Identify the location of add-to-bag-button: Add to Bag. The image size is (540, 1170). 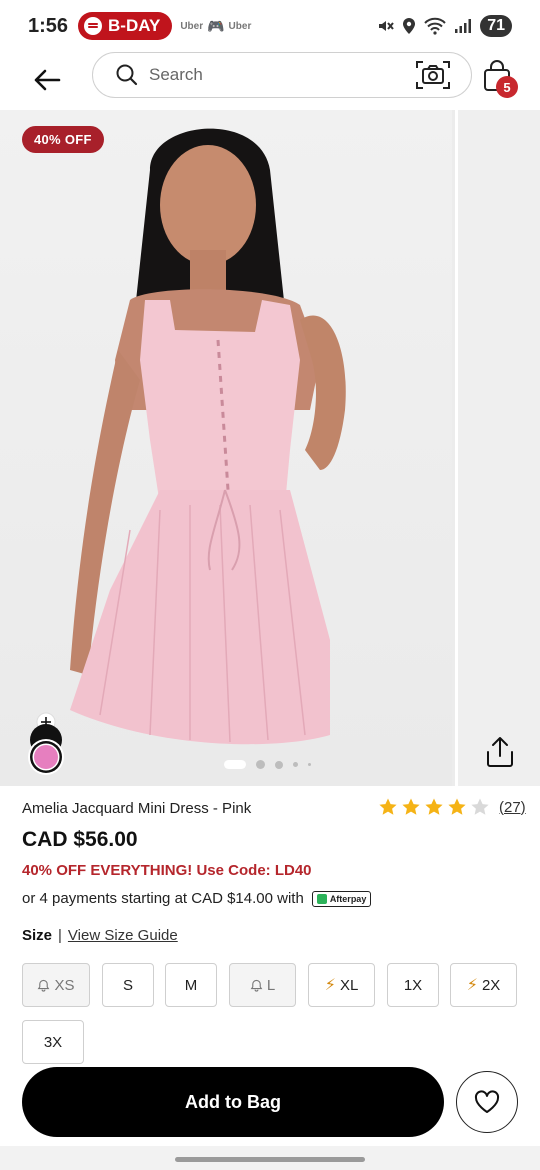
(233, 1102).